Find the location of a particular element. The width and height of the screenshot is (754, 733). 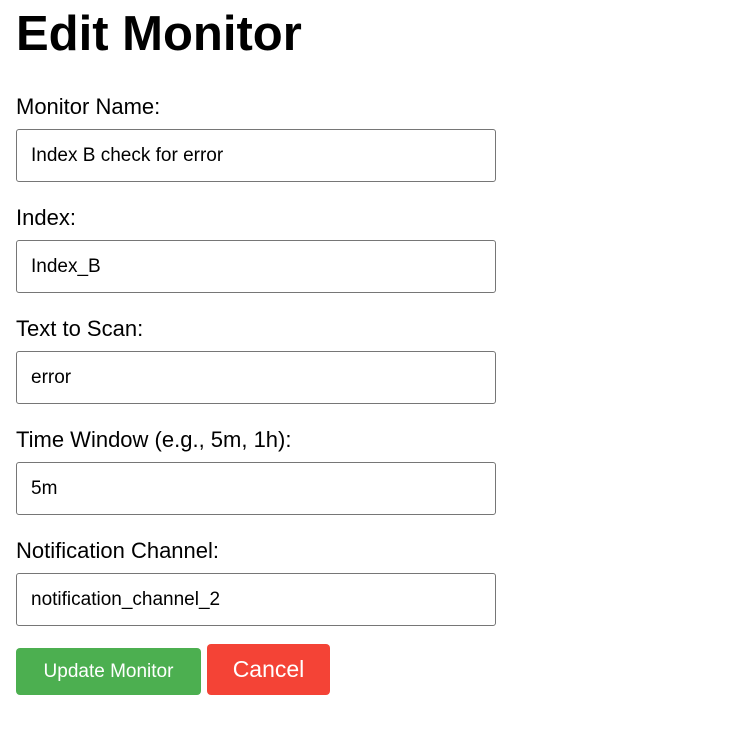

notification-channel-group: Notification Channel: is located at coordinates (256, 582).